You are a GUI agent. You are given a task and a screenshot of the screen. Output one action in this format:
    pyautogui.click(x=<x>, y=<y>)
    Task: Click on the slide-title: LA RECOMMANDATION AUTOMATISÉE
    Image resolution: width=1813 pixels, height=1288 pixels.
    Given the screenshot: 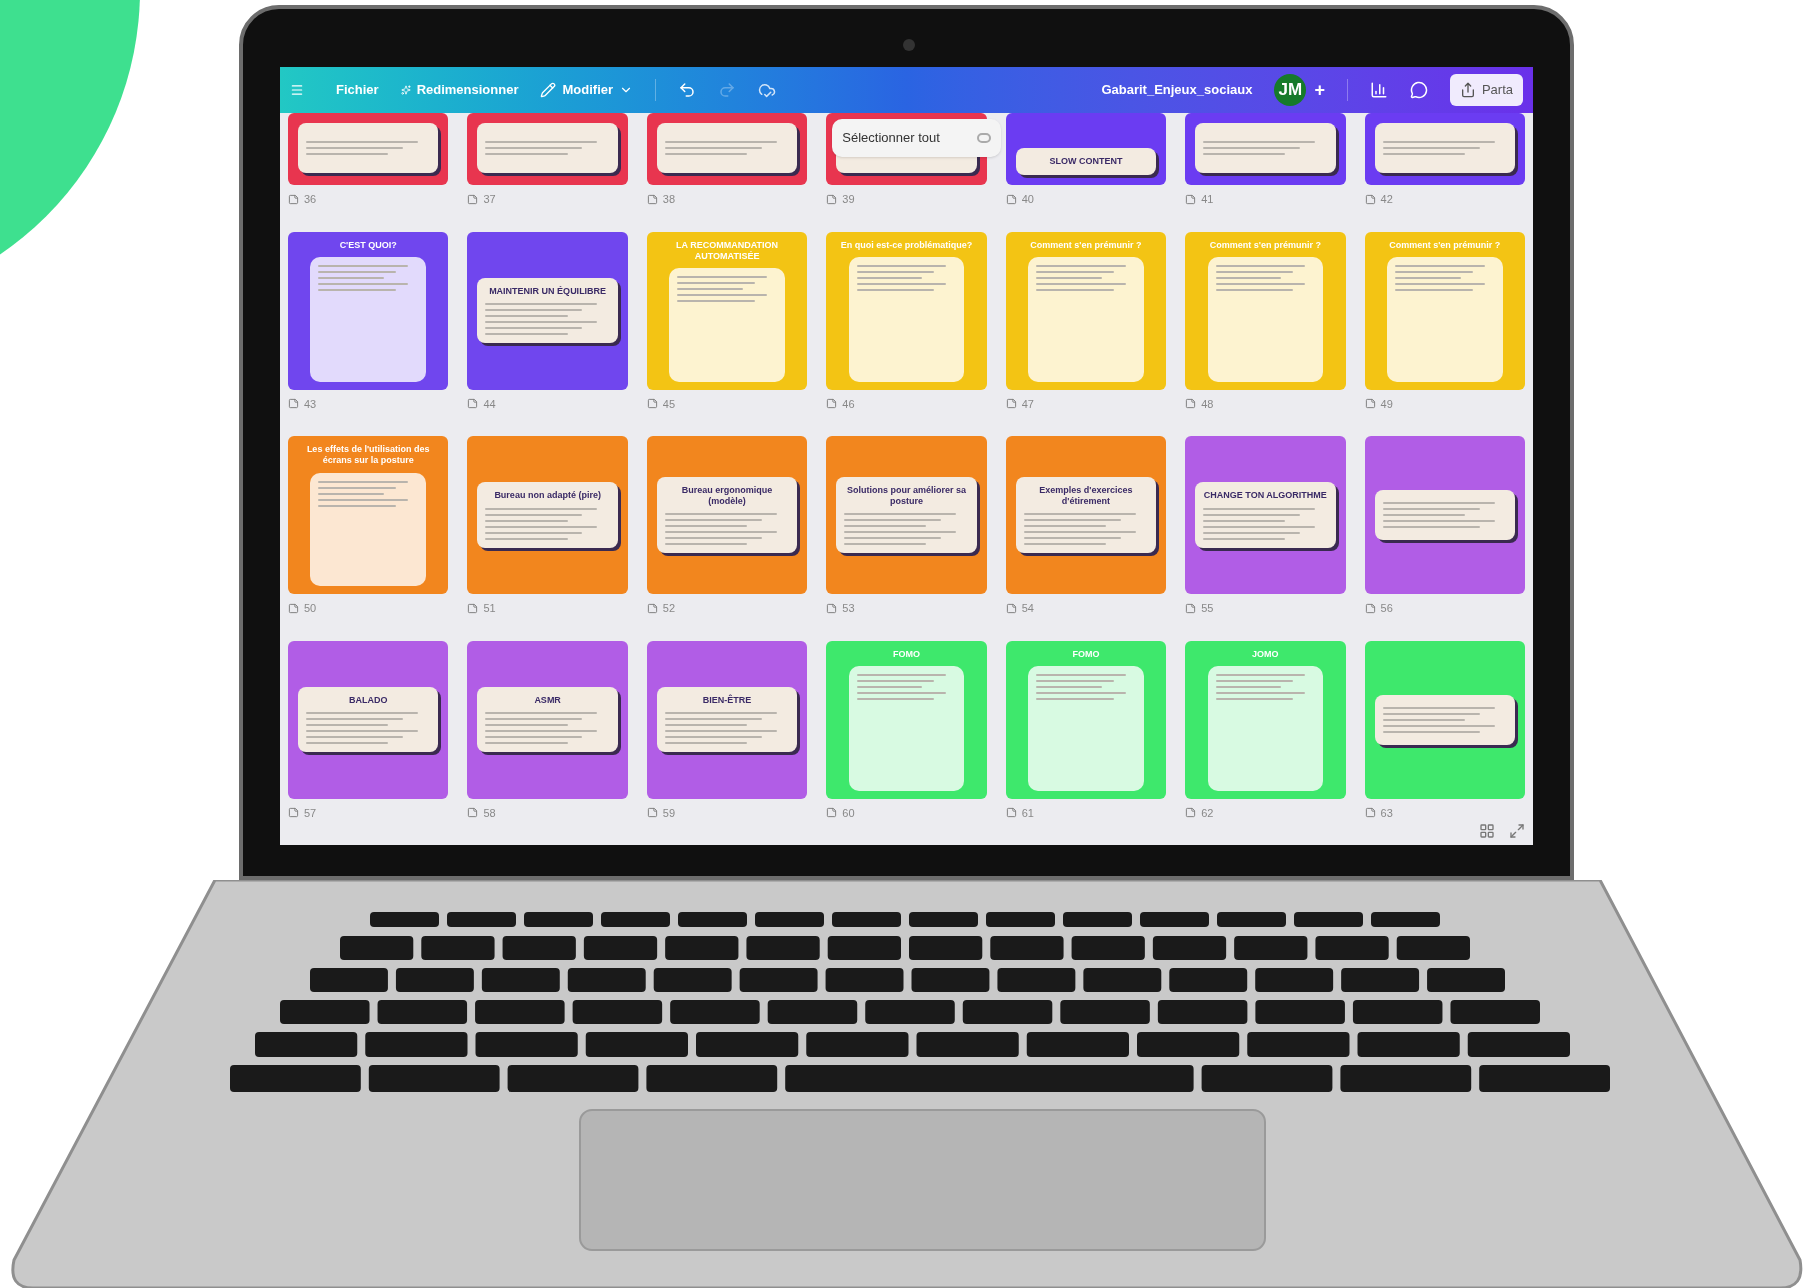 What is the action you would take?
    pyautogui.click(x=727, y=250)
    